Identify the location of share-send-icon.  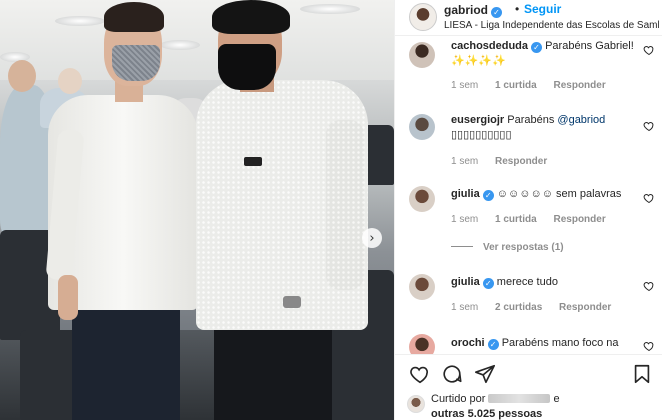
(485, 374).